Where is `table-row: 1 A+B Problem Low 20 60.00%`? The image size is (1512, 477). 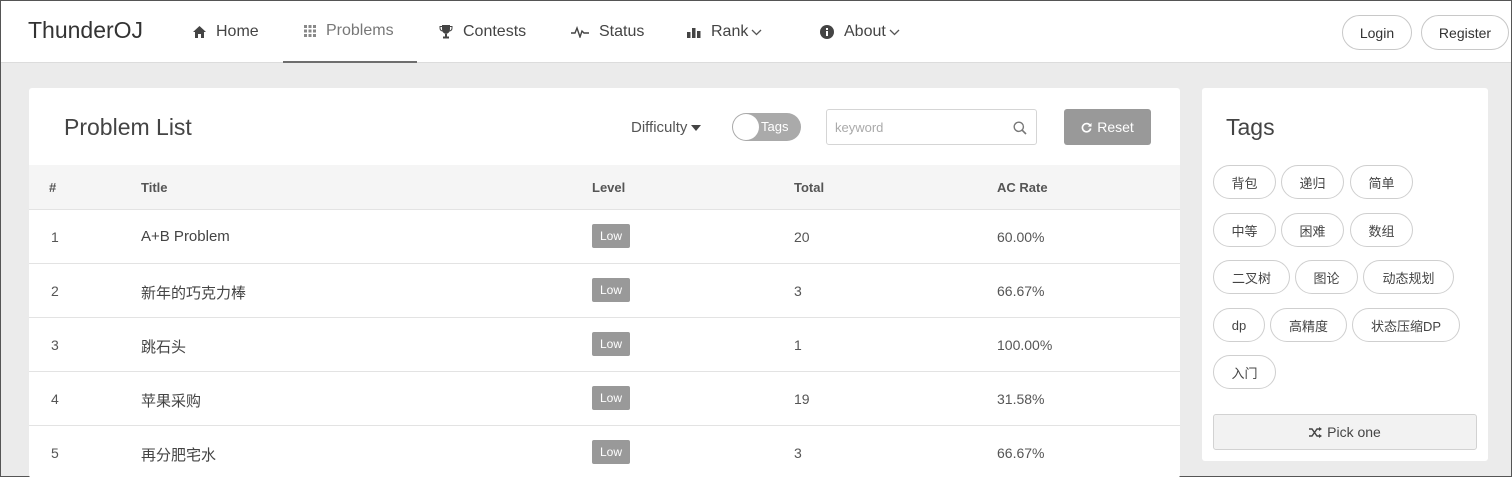 table-row: 1 A+B Problem Low 20 60.00% is located at coordinates (604, 237).